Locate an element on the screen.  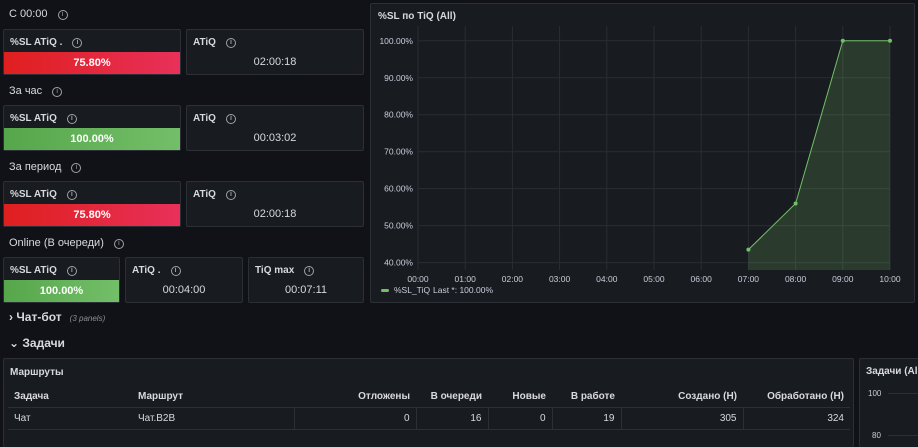
gridline is located at coordinates (903, 393).